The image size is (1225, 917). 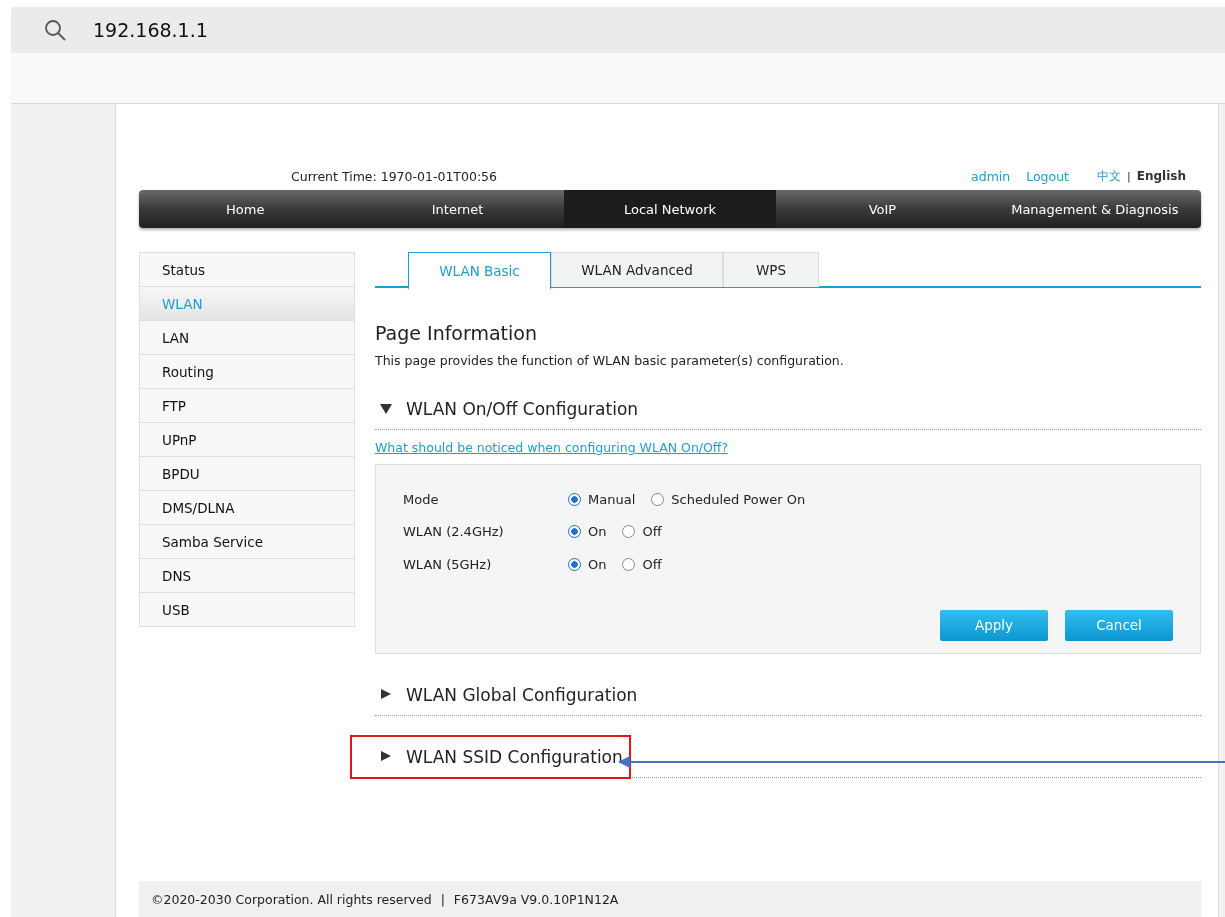 I want to click on section-title: WLAN SSID Configuration, so click(x=514, y=757).